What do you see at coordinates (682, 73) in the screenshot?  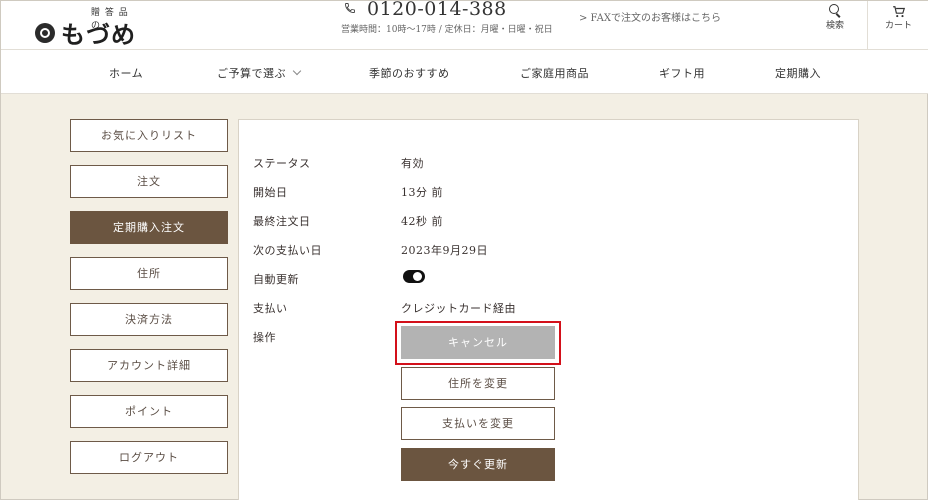 I see `nav-gift: ギフト用` at bounding box center [682, 73].